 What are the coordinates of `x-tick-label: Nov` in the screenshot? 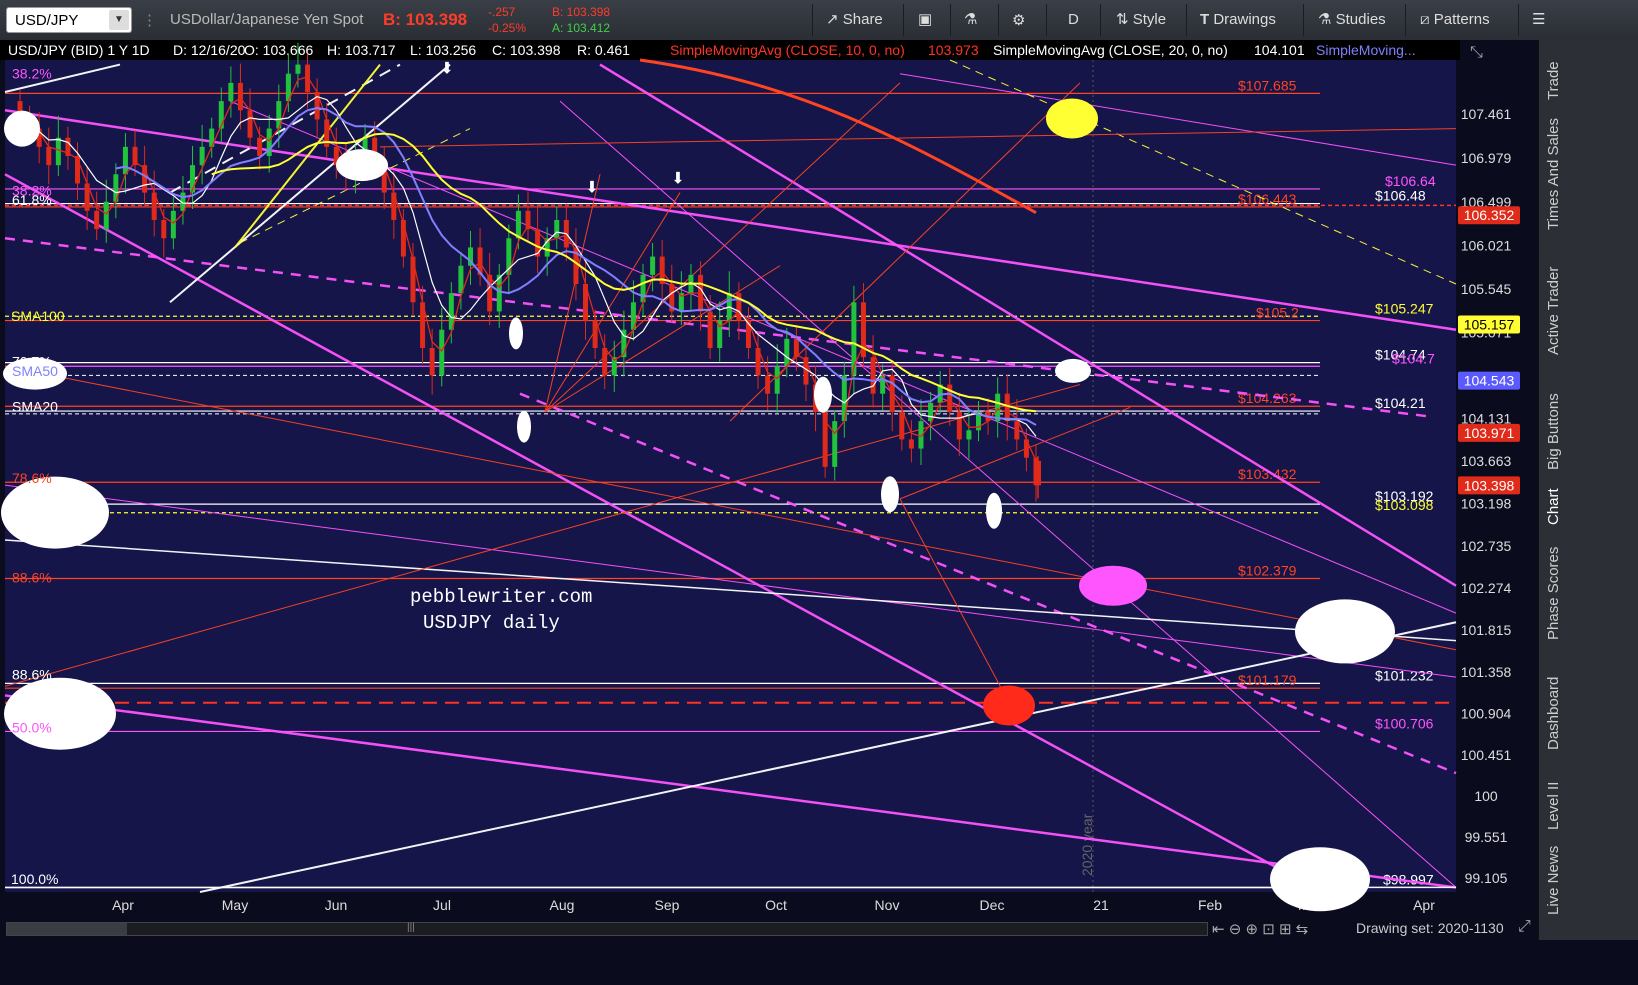 It's located at (887, 905).